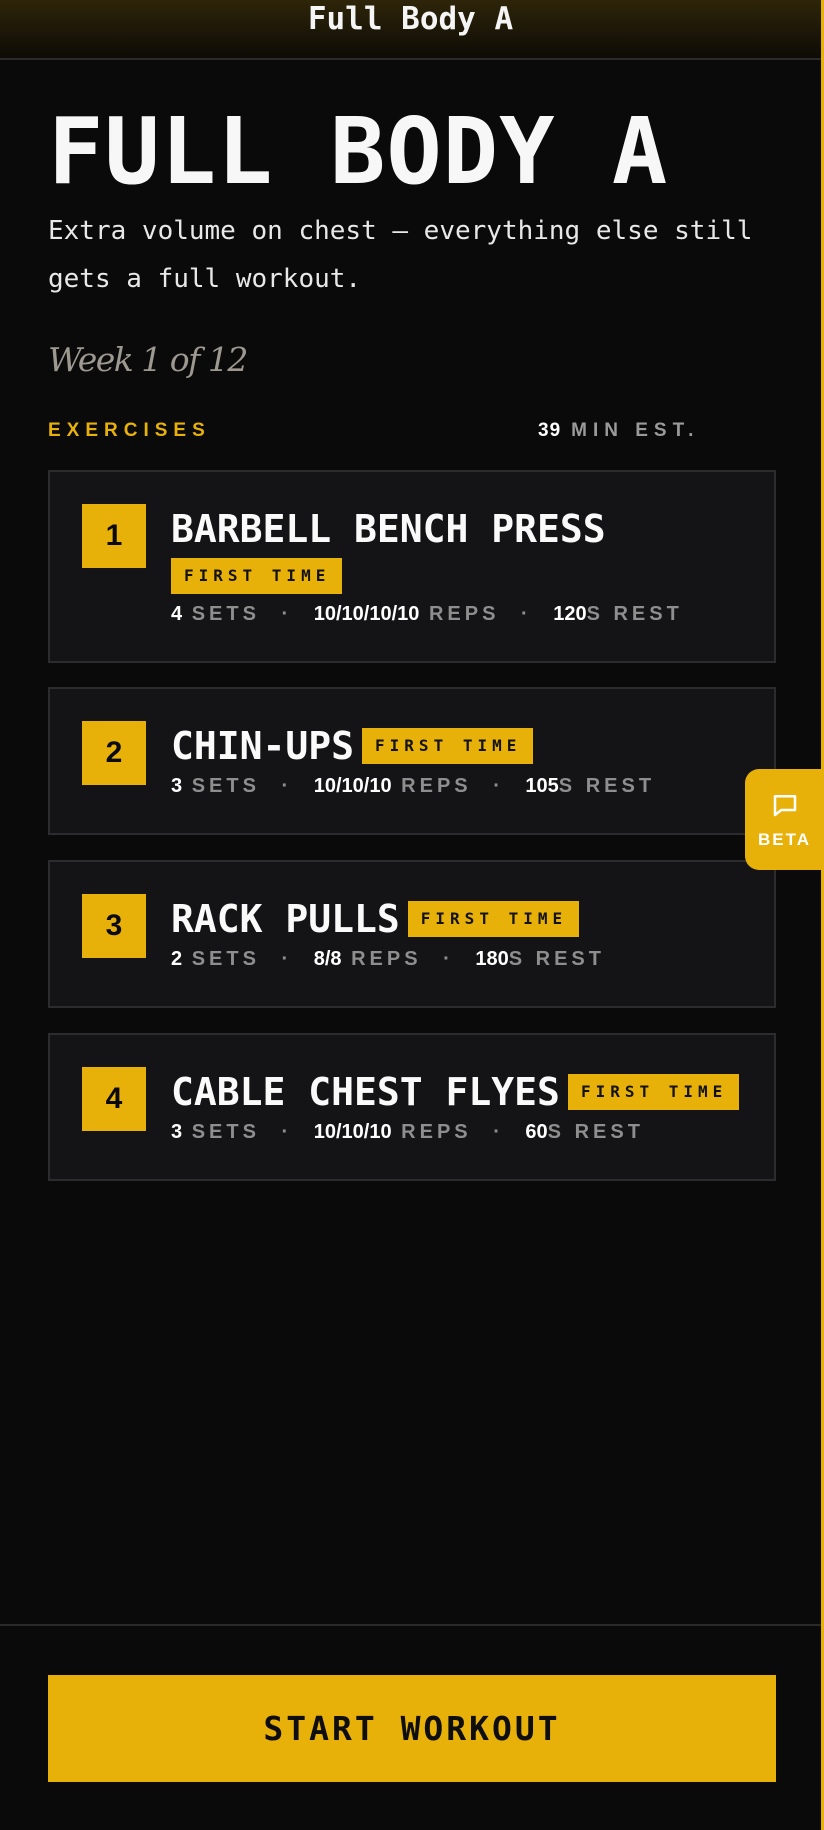  I want to click on exercise-title-row: RACK PULLS FIRST TIME, so click(375, 919).